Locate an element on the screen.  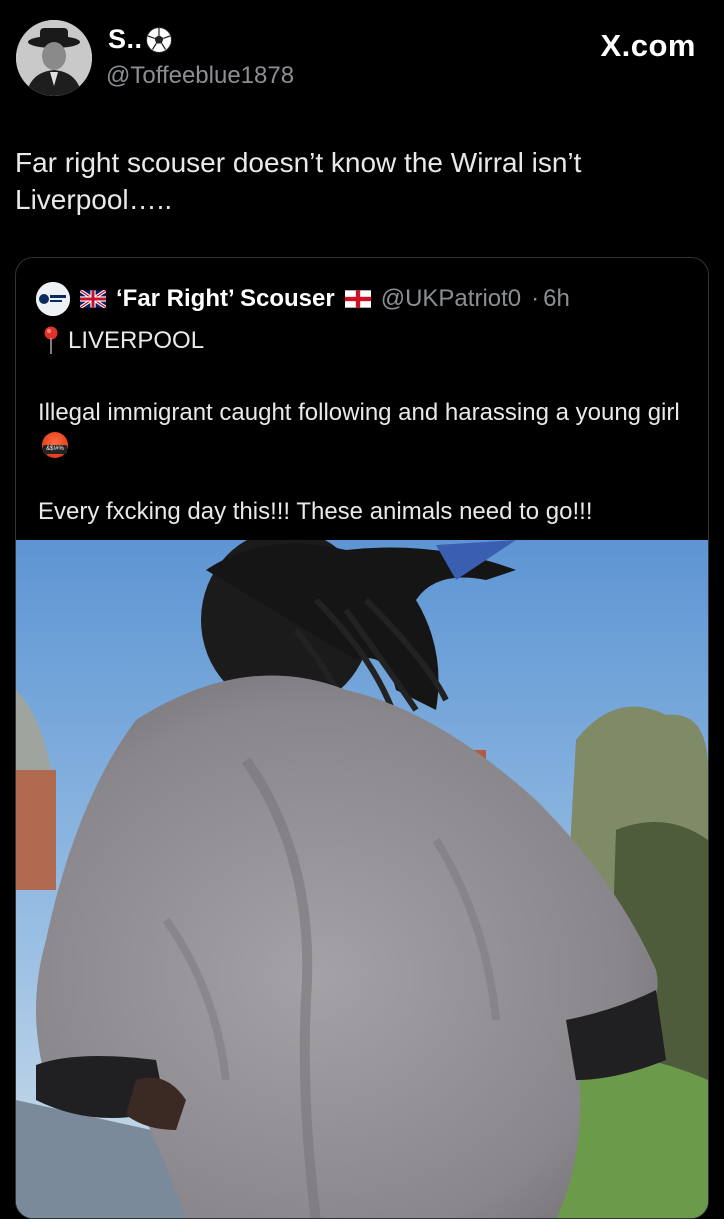
quoted-location: LIVERPOOL is located at coordinates (124, 341).